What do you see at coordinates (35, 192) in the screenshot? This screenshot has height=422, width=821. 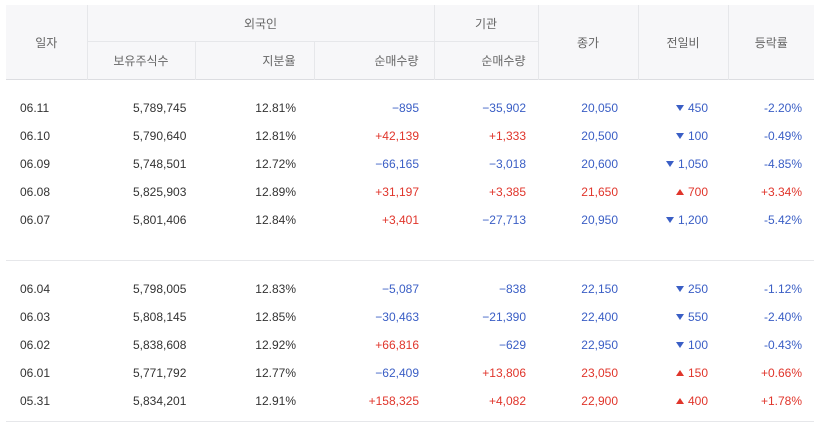 I see `cell-value: 06.08` at bounding box center [35, 192].